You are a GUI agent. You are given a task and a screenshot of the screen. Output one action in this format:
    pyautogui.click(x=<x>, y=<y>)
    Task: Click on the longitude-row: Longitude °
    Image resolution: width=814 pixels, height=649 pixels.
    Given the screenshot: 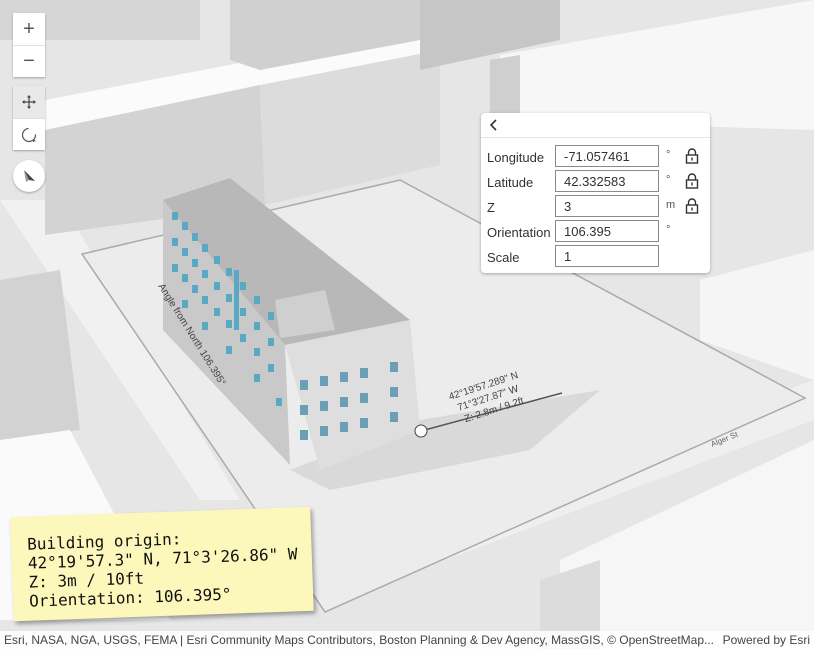 What is the action you would take?
    pyautogui.click(x=596, y=157)
    